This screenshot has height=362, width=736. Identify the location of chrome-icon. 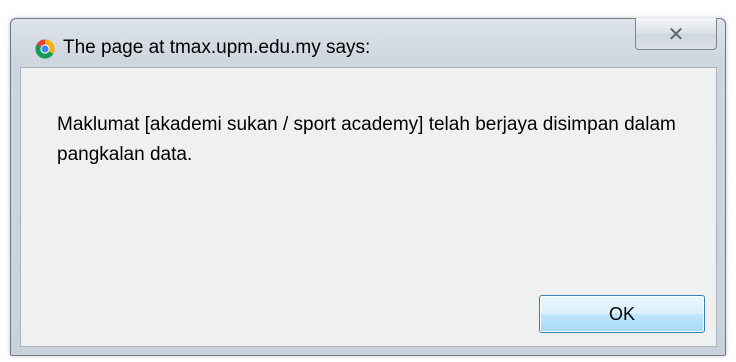
(45, 49).